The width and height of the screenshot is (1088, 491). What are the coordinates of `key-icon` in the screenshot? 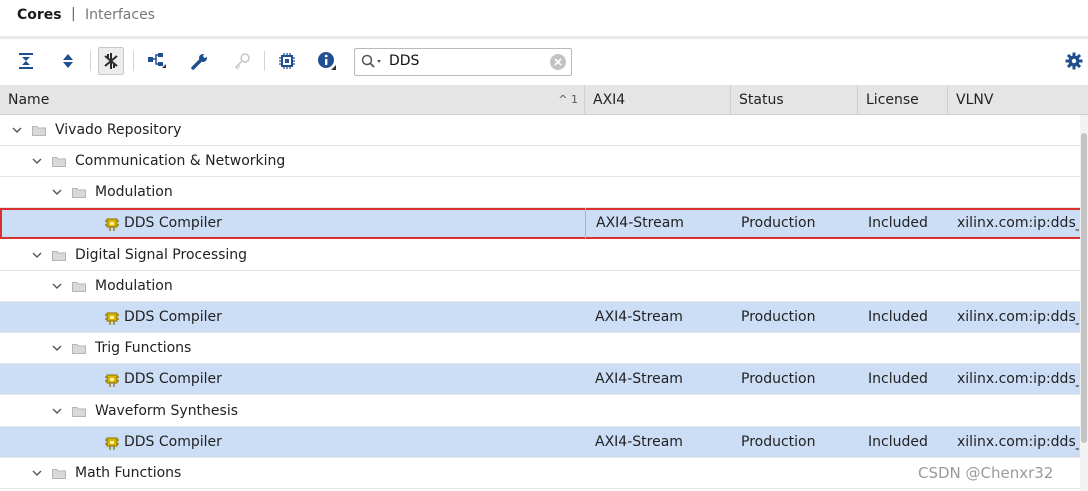 It's located at (242, 61).